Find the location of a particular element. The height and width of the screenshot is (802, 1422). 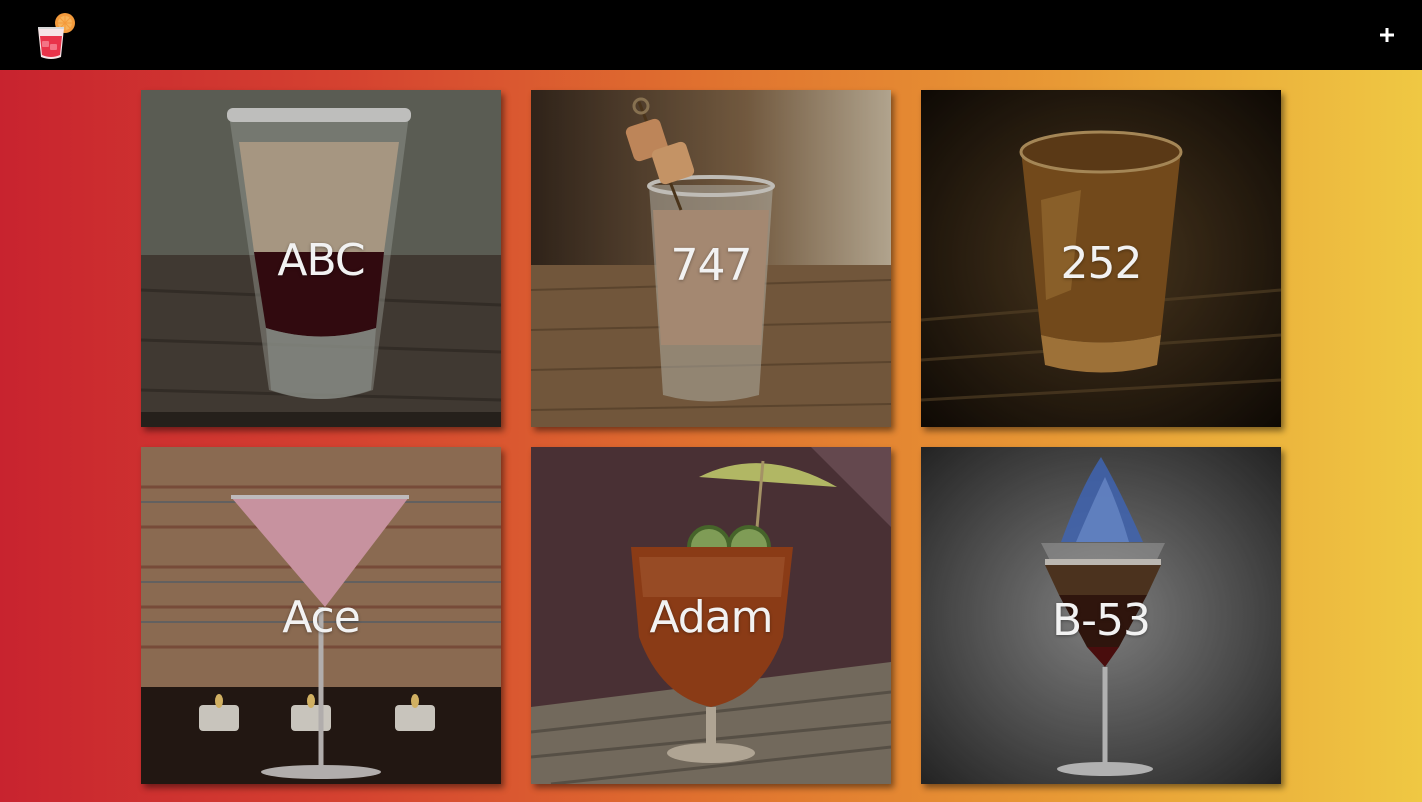

cocktail-name: Ace is located at coordinates (321, 617).